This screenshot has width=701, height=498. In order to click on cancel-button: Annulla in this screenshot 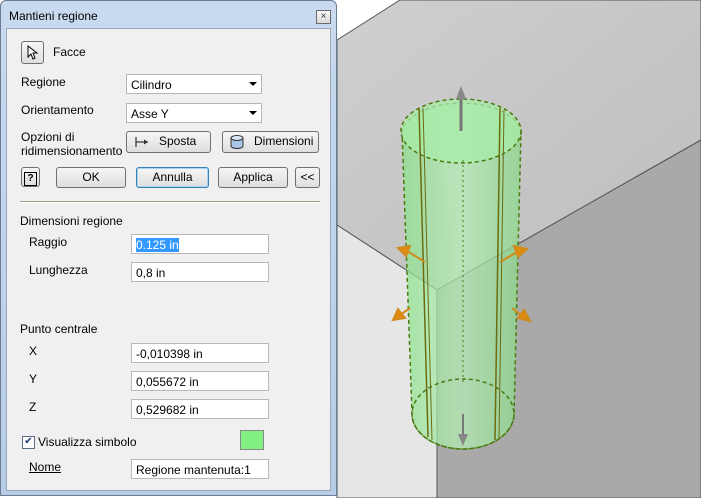, I will do `click(172, 177)`.